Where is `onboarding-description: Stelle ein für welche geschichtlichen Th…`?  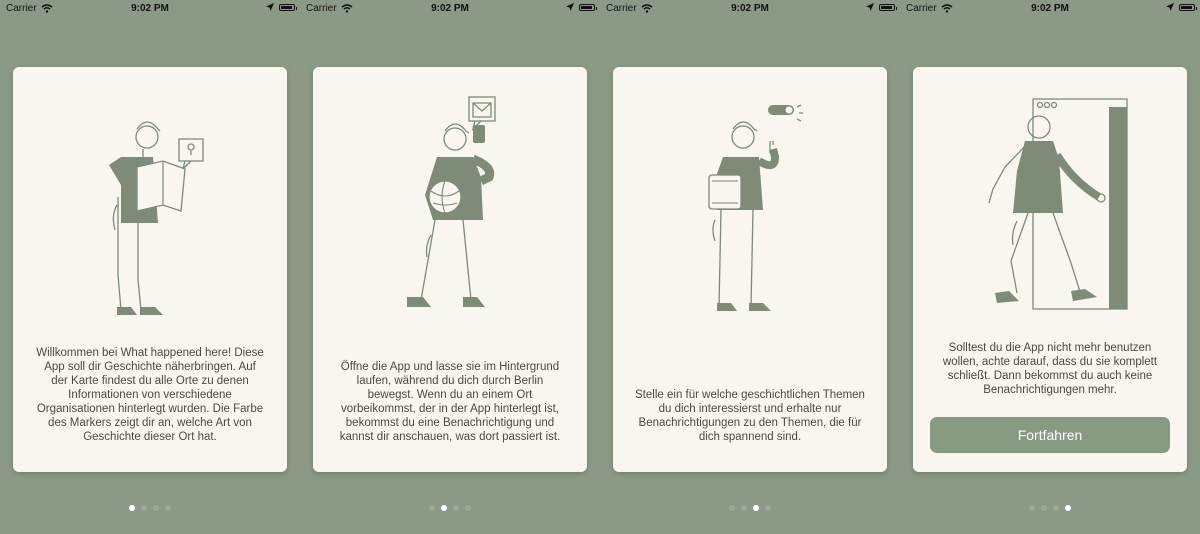 onboarding-description: Stelle ein für welche geschichtlichen Th… is located at coordinates (750, 416).